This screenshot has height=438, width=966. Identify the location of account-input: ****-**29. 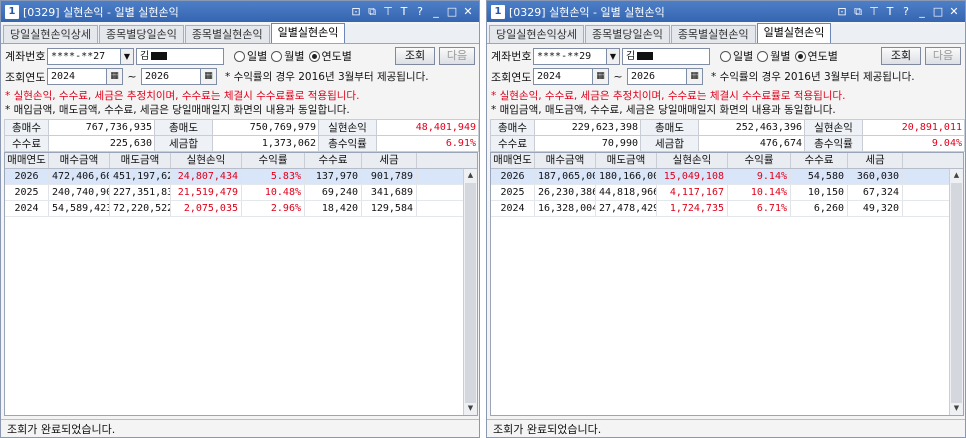
(570, 56).